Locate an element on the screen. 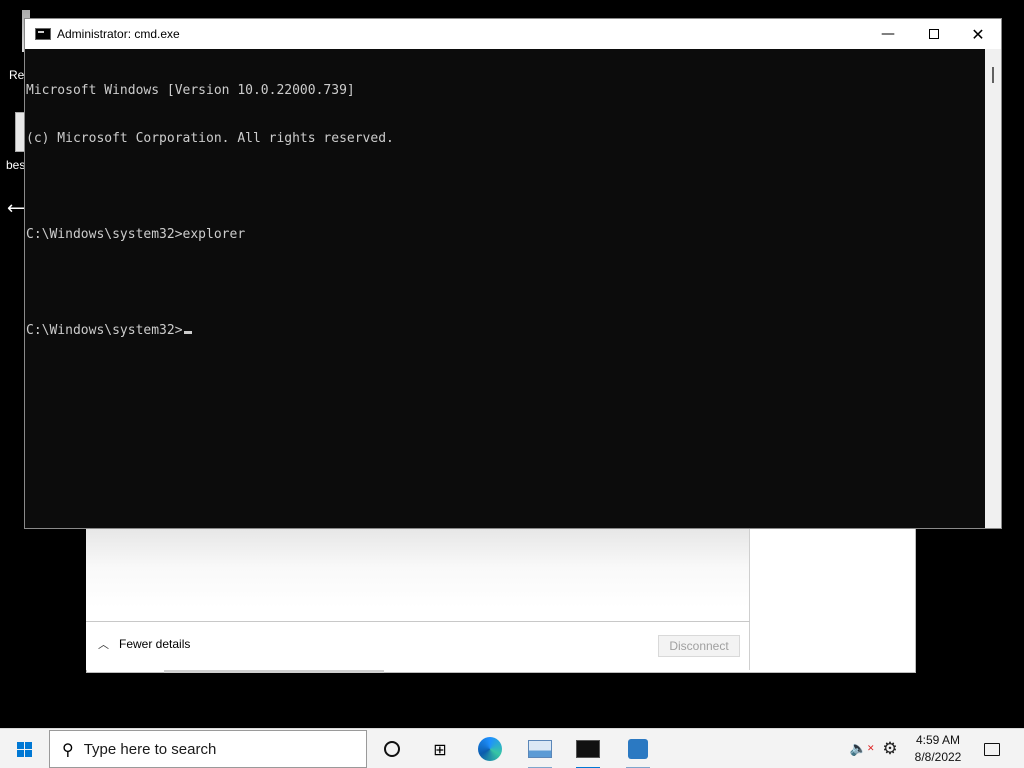 The height and width of the screenshot is (768, 1024). task-view-icon is located at coordinates (392, 749).